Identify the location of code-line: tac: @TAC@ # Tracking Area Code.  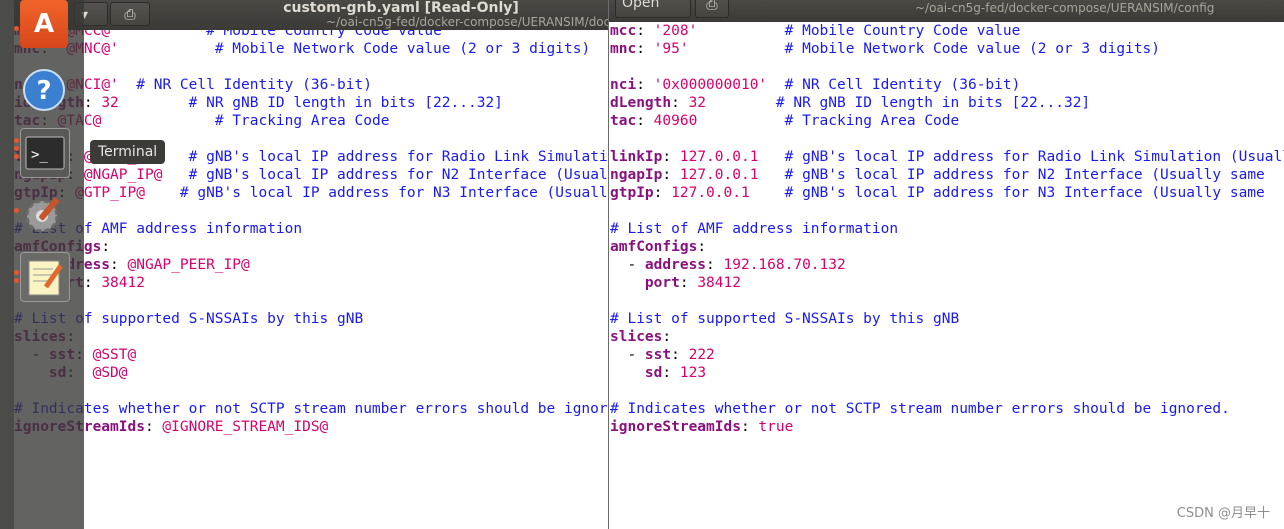
(311, 121).